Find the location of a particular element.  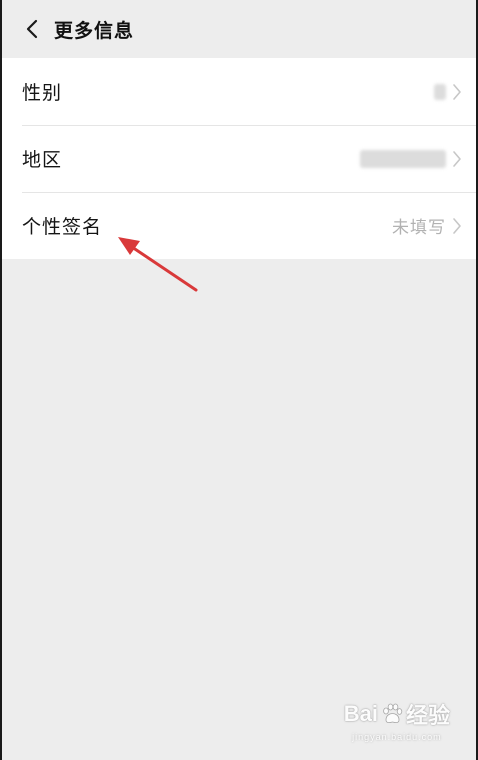

row-right-gender is located at coordinates (448, 92).